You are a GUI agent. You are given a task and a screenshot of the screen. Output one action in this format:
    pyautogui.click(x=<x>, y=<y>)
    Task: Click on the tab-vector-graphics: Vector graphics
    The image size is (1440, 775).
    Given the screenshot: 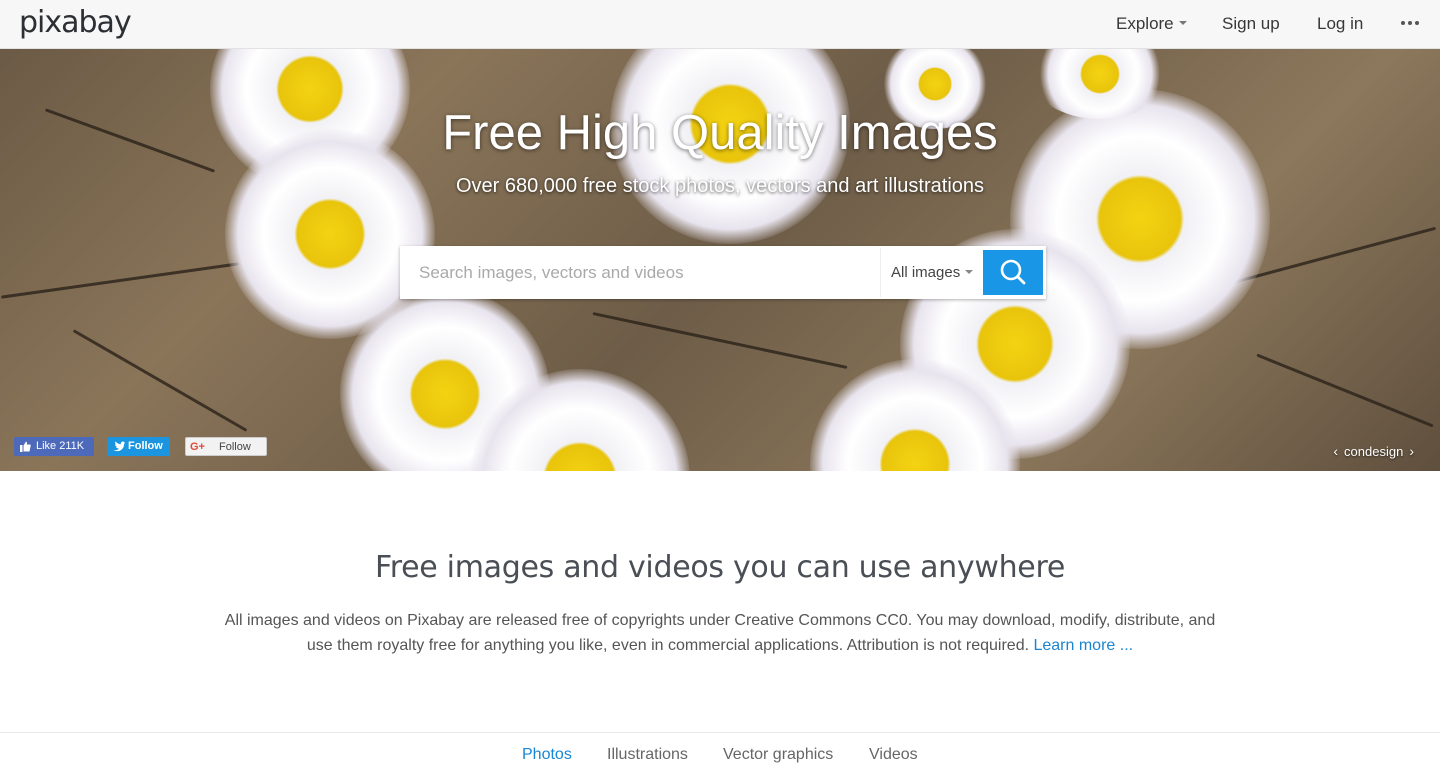 What is the action you would take?
    pyautogui.click(x=778, y=755)
    